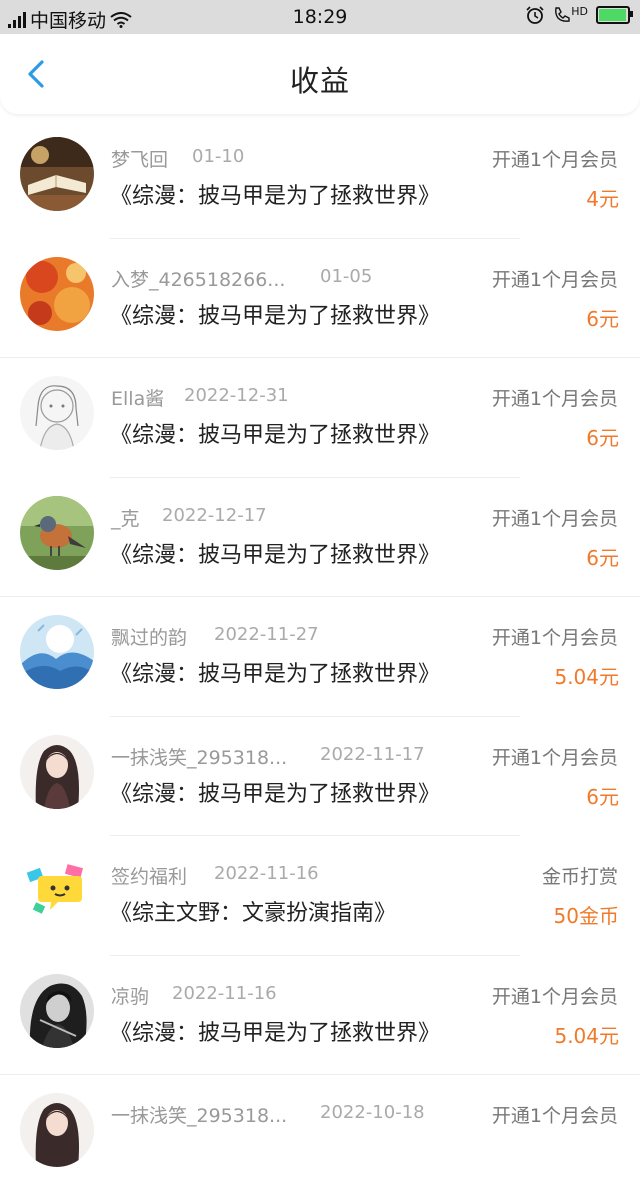 This screenshot has height=1195, width=640. Describe the element at coordinates (149, 877) in the screenshot. I see `user-name: 签约福利` at that location.